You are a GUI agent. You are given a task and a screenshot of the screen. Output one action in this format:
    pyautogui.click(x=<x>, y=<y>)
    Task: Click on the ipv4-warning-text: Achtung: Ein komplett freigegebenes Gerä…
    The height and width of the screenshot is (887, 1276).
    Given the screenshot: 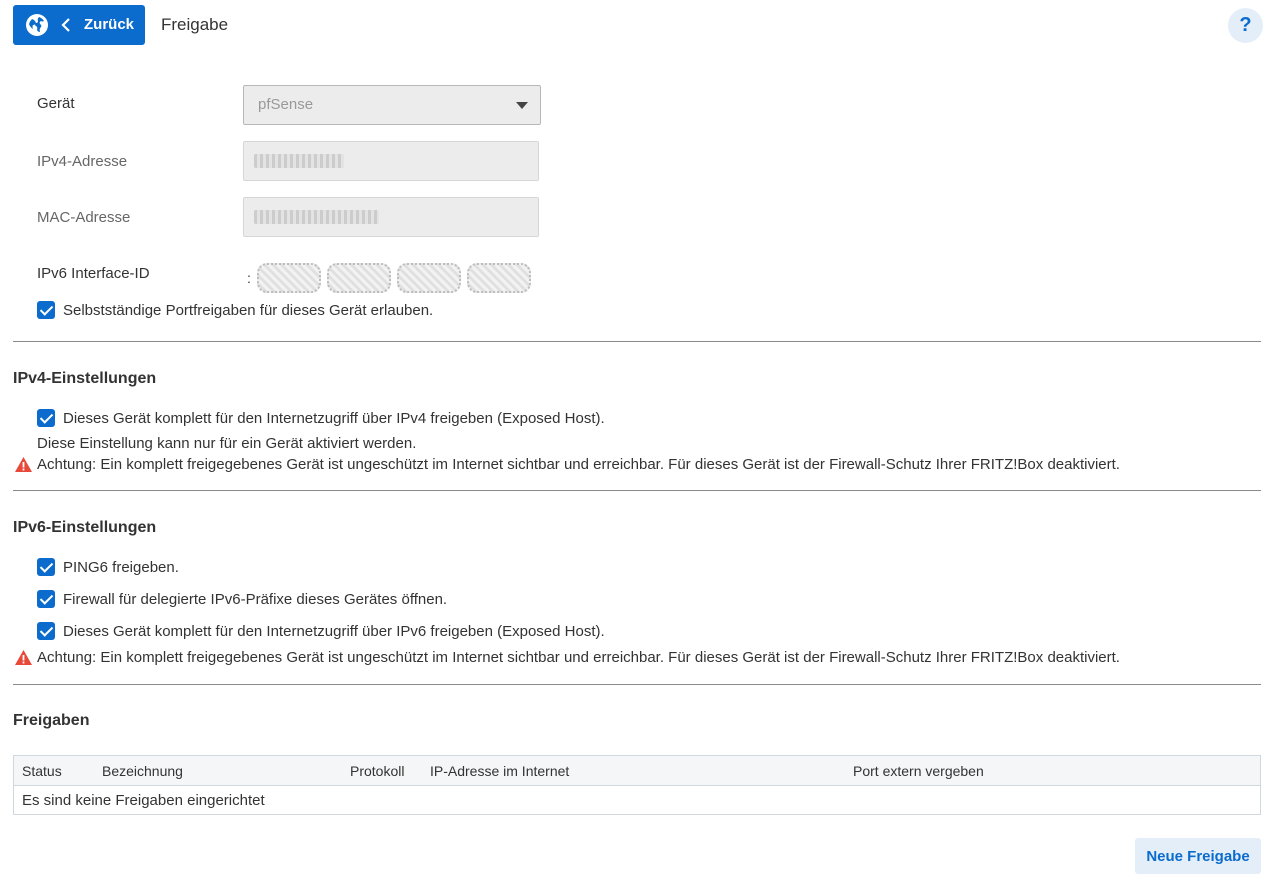 What is the action you would take?
    pyautogui.click(x=578, y=464)
    